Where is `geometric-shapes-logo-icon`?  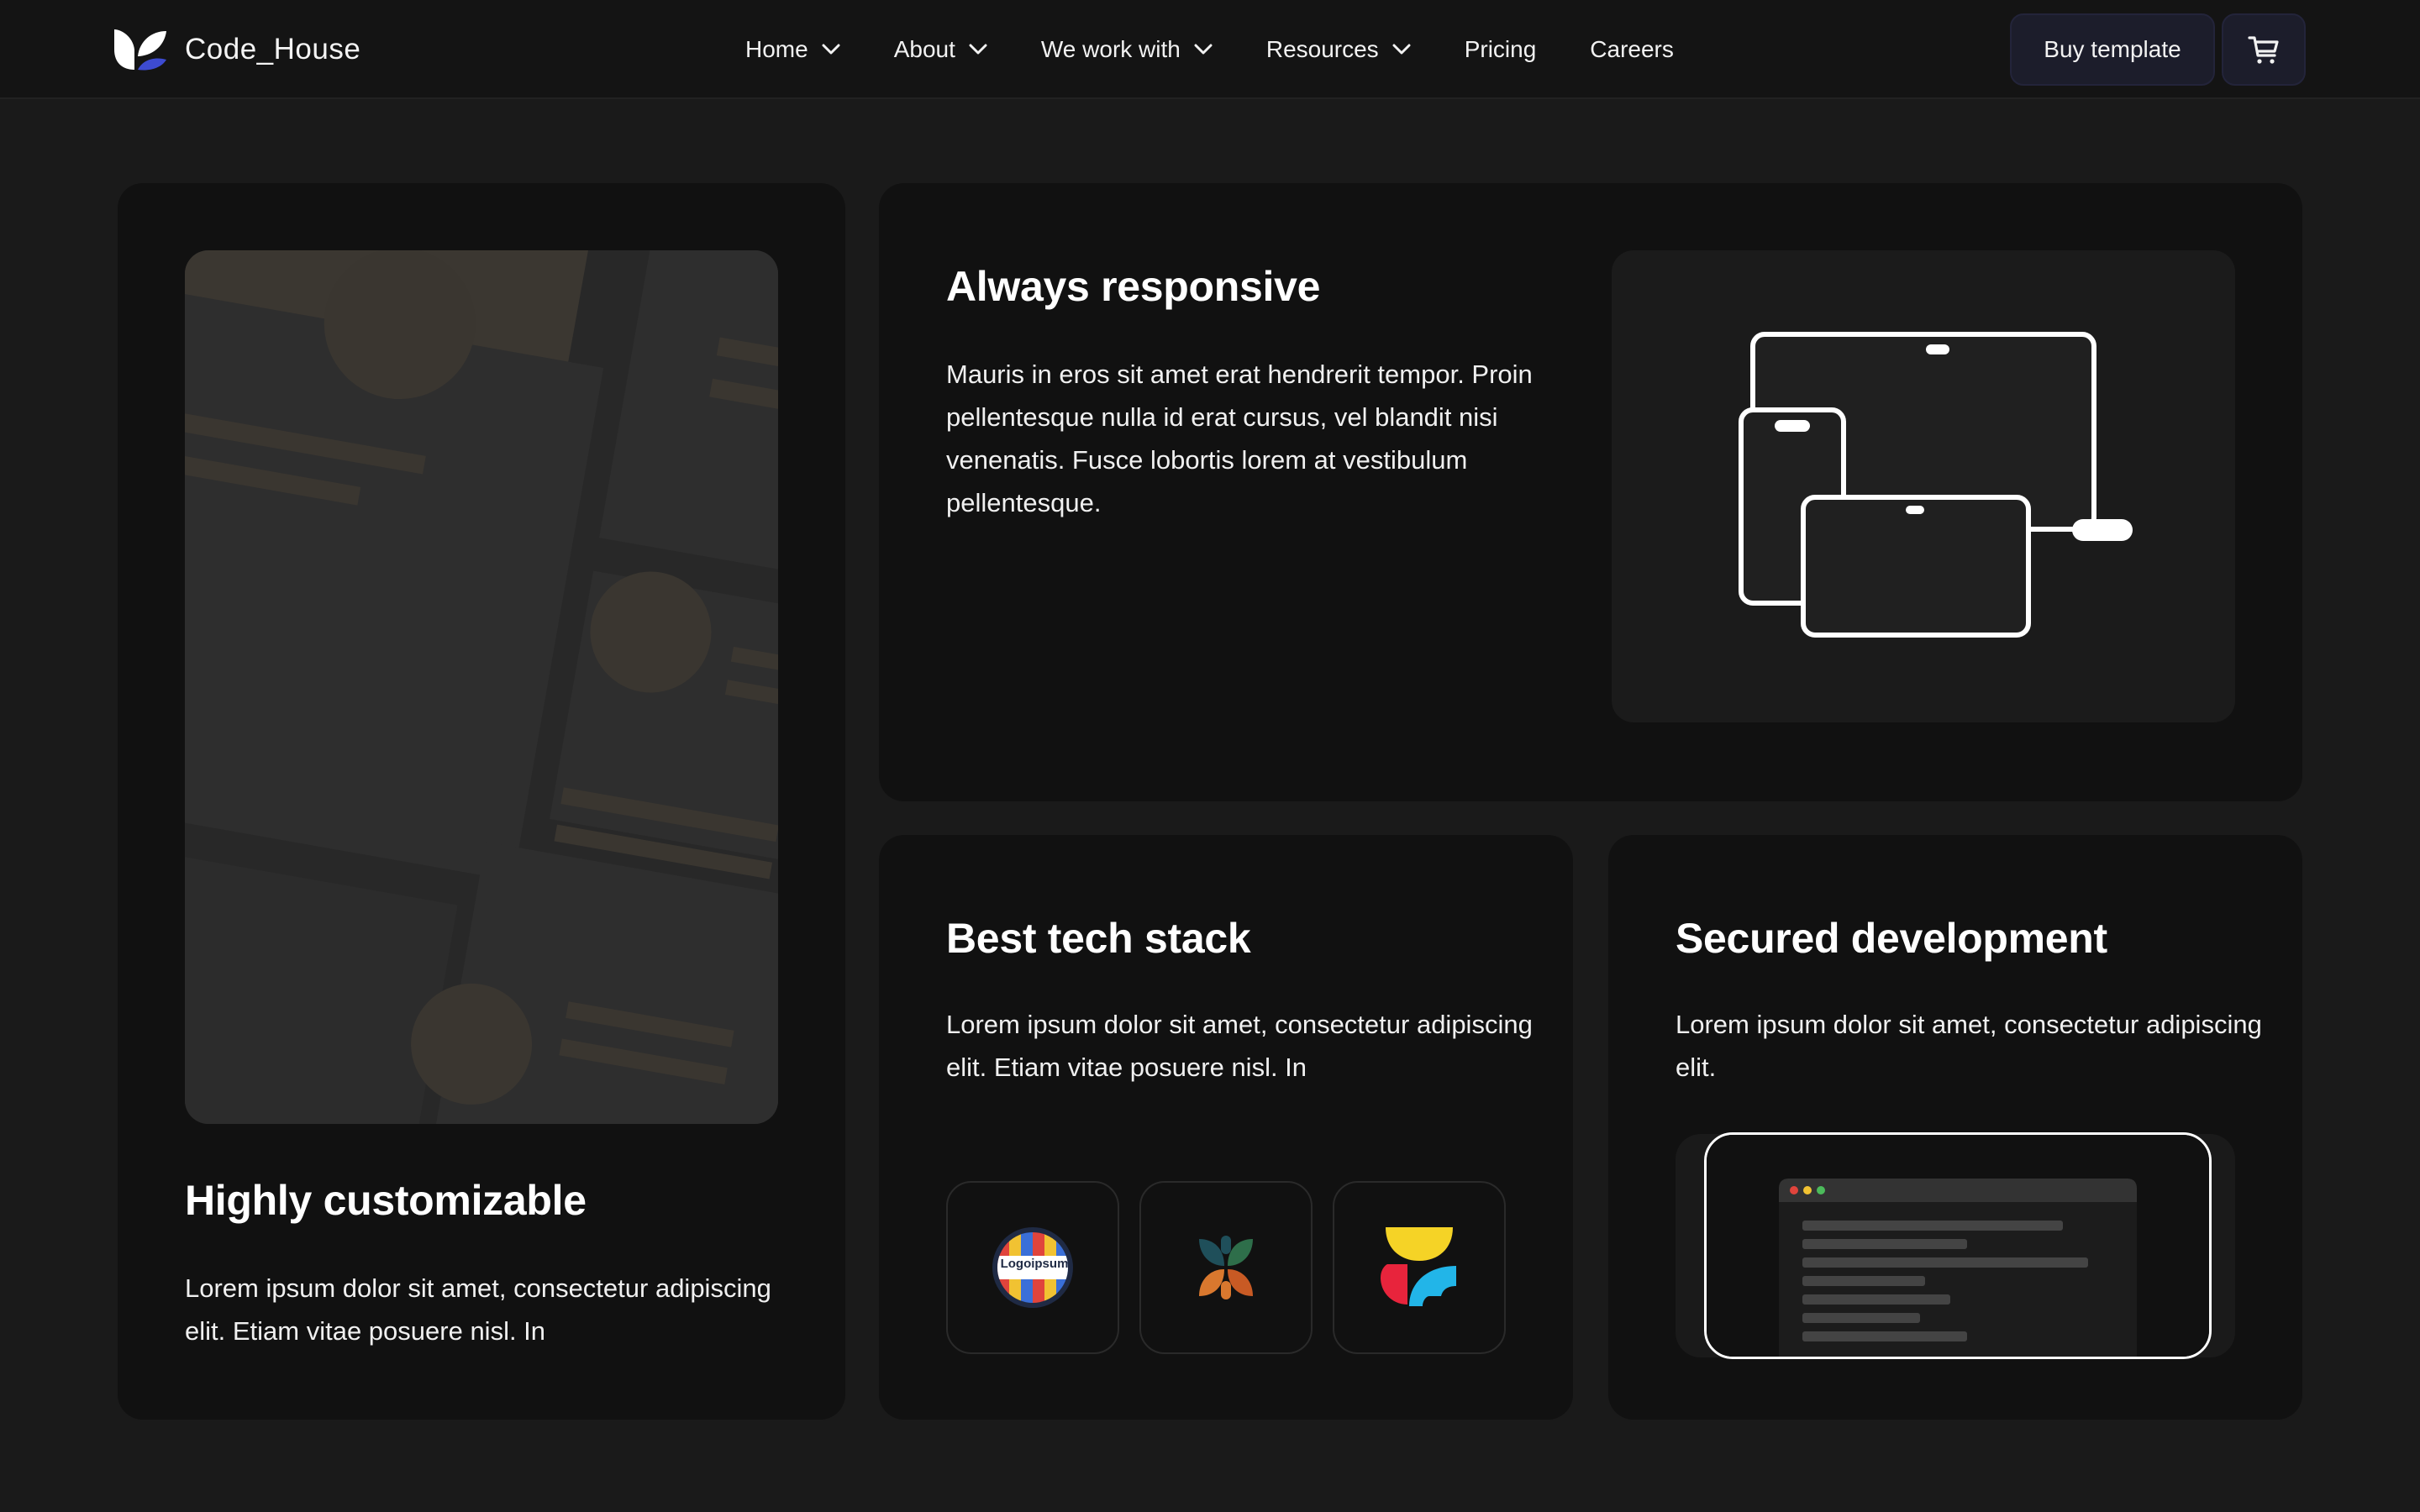 geometric-shapes-logo-icon is located at coordinates (1418, 1266).